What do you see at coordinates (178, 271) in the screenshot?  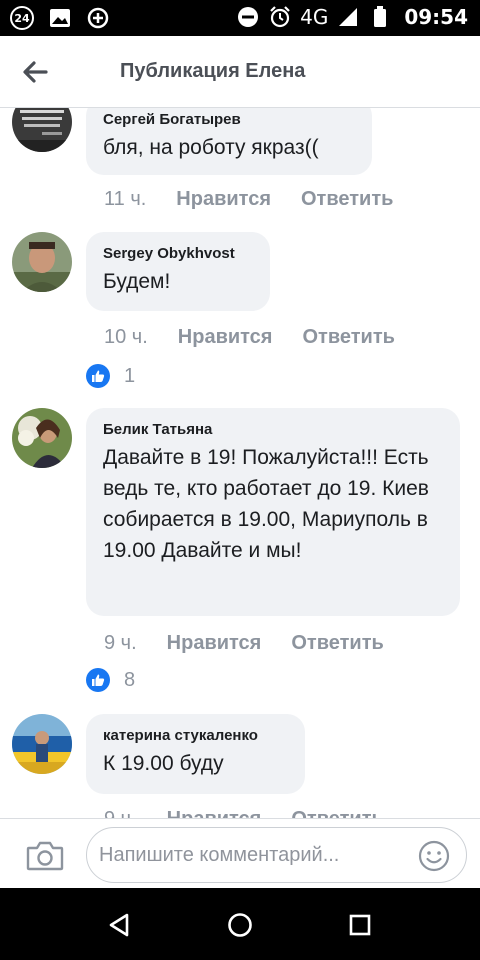 I see `comment-bubble: Sergey Obykhvost Будем!` at bounding box center [178, 271].